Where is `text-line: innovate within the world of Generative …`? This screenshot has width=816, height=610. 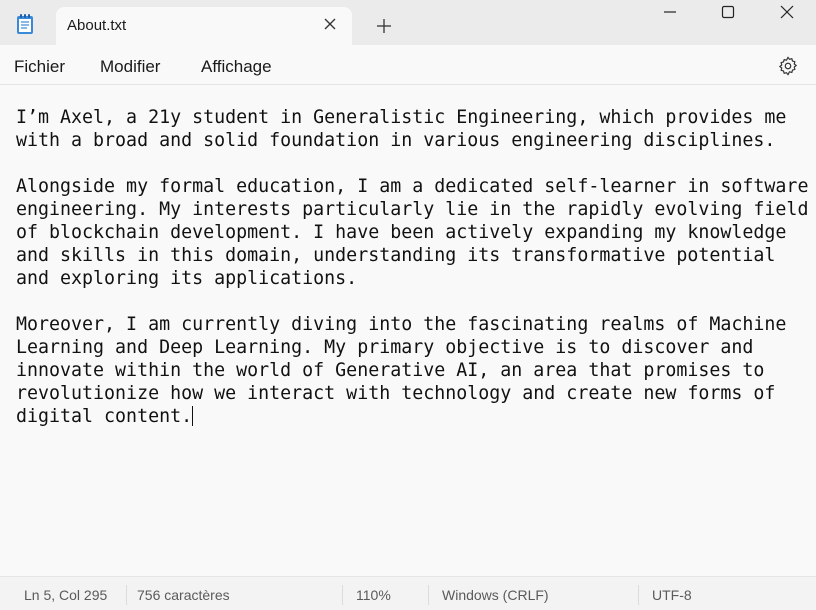
text-line: innovate within the world of Generative … is located at coordinates (390, 370).